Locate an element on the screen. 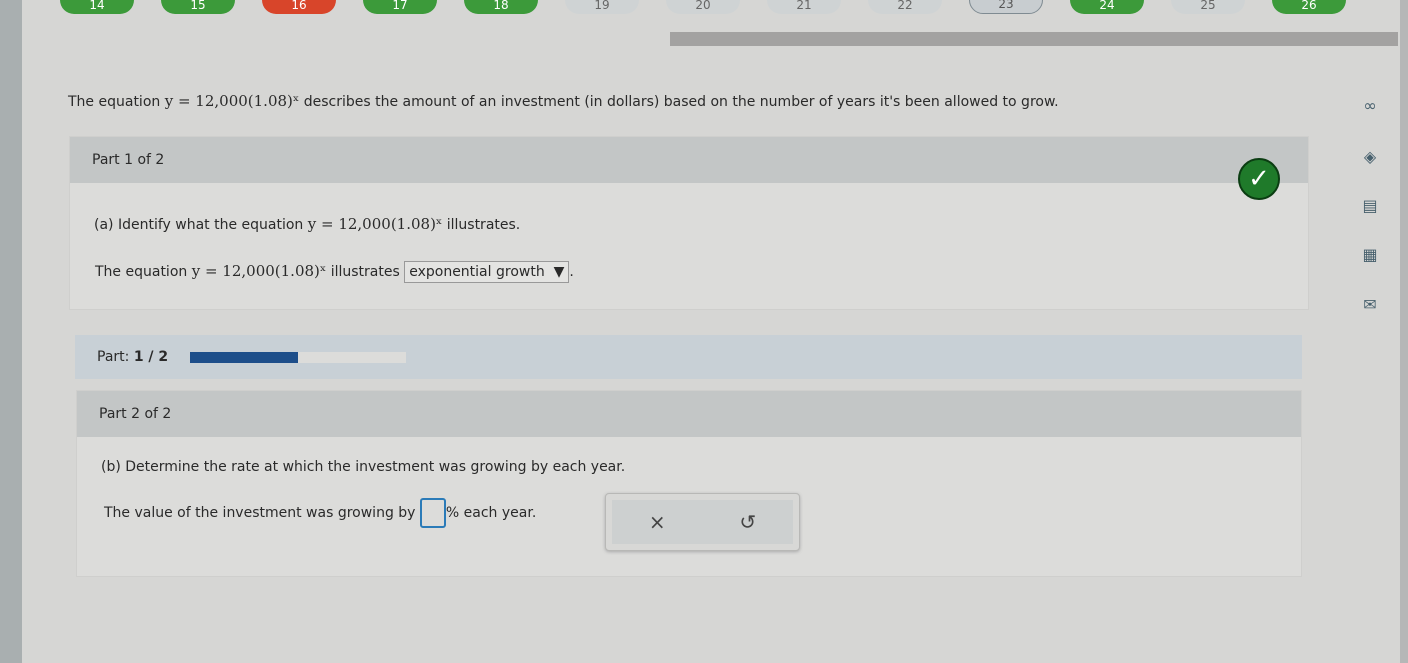 The width and height of the screenshot is (1408, 663). question-20-button: 20 is located at coordinates (703, 7).